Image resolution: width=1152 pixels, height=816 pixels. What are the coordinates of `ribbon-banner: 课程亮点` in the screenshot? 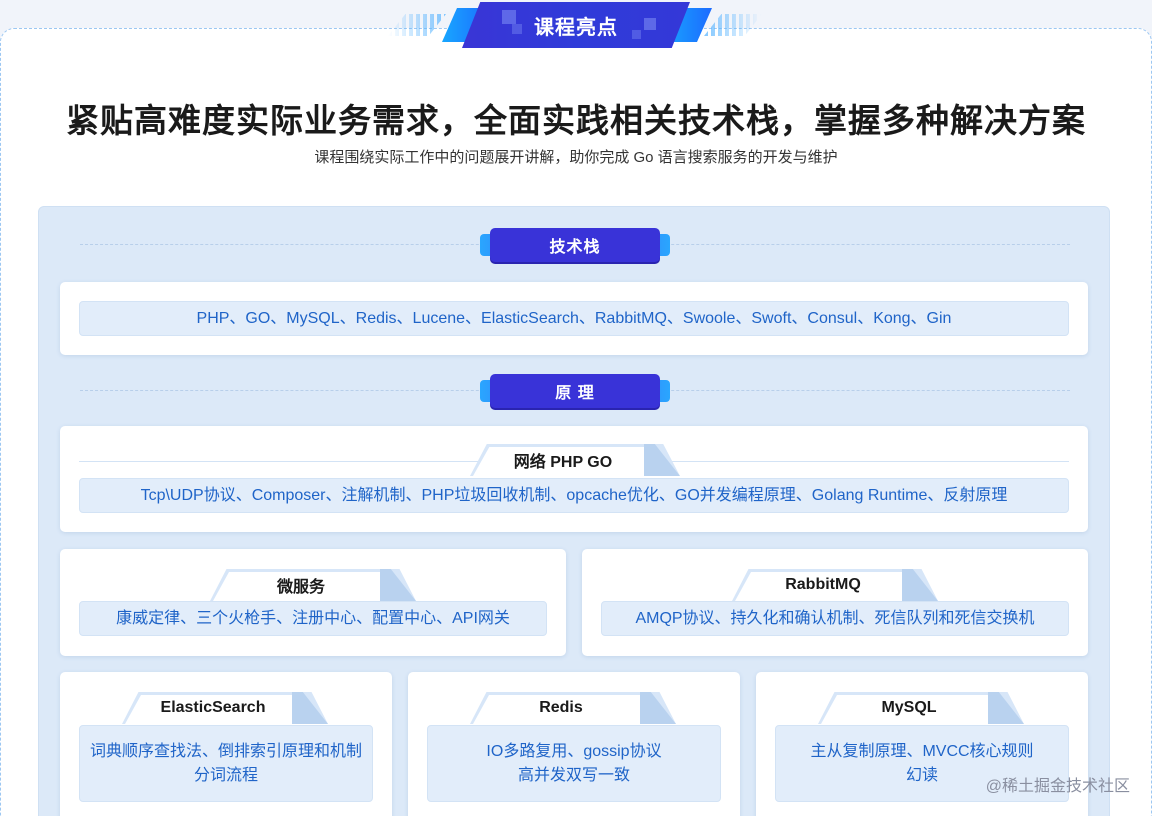 It's located at (576, 25).